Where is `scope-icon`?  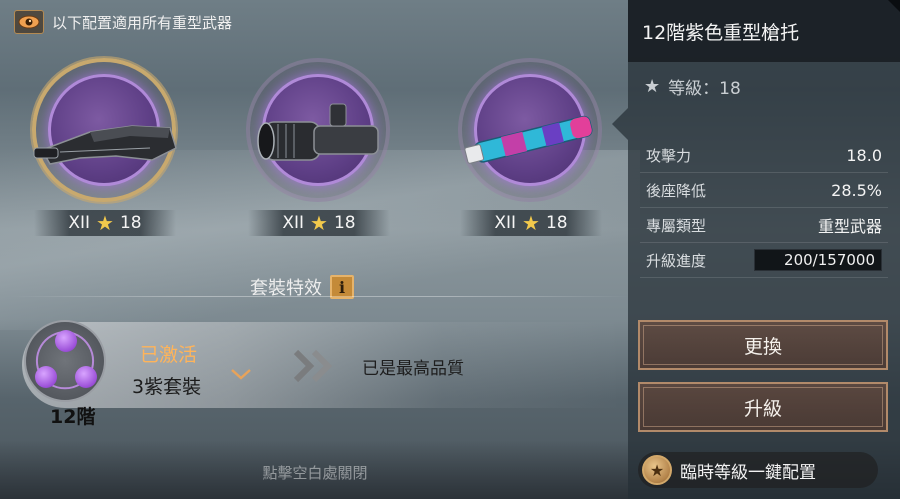 scope-icon is located at coordinates (318, 132).